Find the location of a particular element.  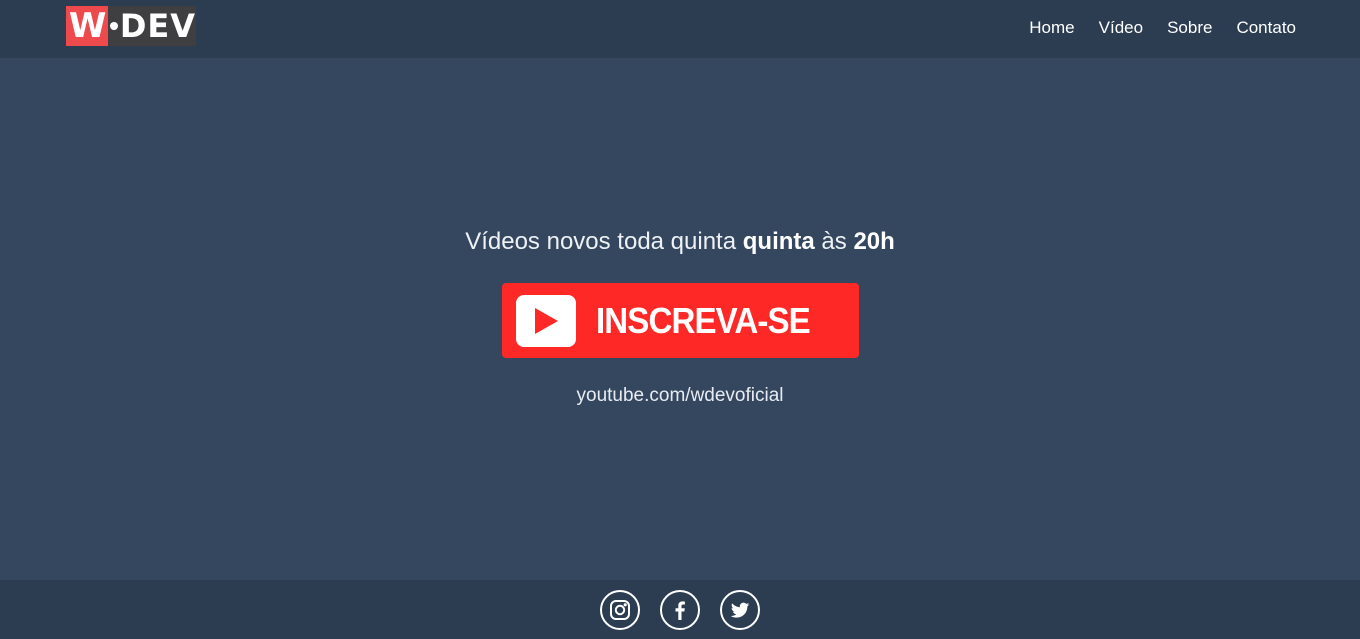

nav-home: Home is located at coordinates (1051, 28).